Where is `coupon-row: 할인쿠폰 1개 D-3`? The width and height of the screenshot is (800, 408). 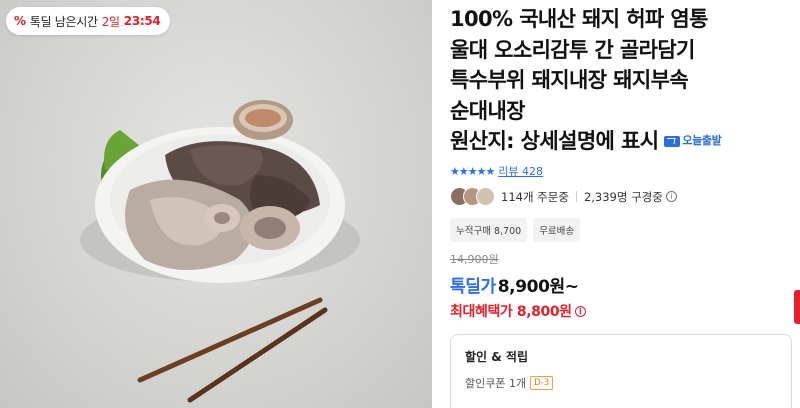
coupon-row: 할인쿠폰 1개 D-3 is located at coordinates (621, 383).